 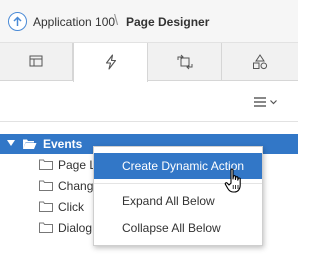 I want to click on hand-cursor-icon, so click(x=232, y=180).